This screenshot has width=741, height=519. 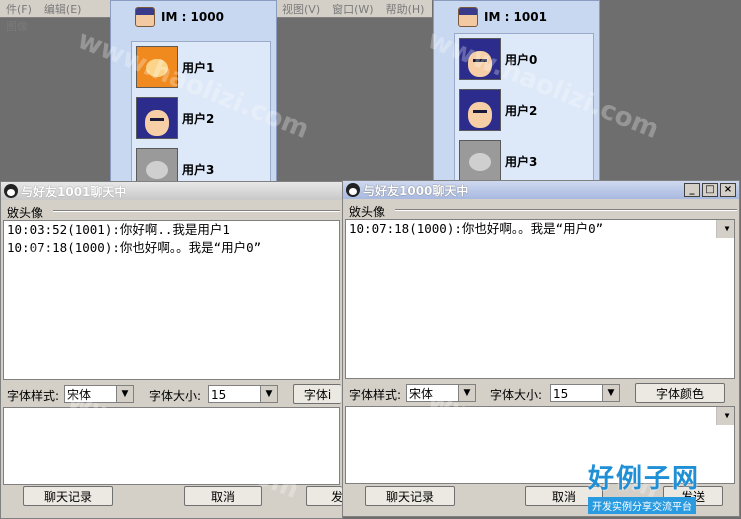 What do you see at coordinates (301, 8) in the screenshot?
I see `menu-view: 视图(V)` at bounding box center [301, 8].